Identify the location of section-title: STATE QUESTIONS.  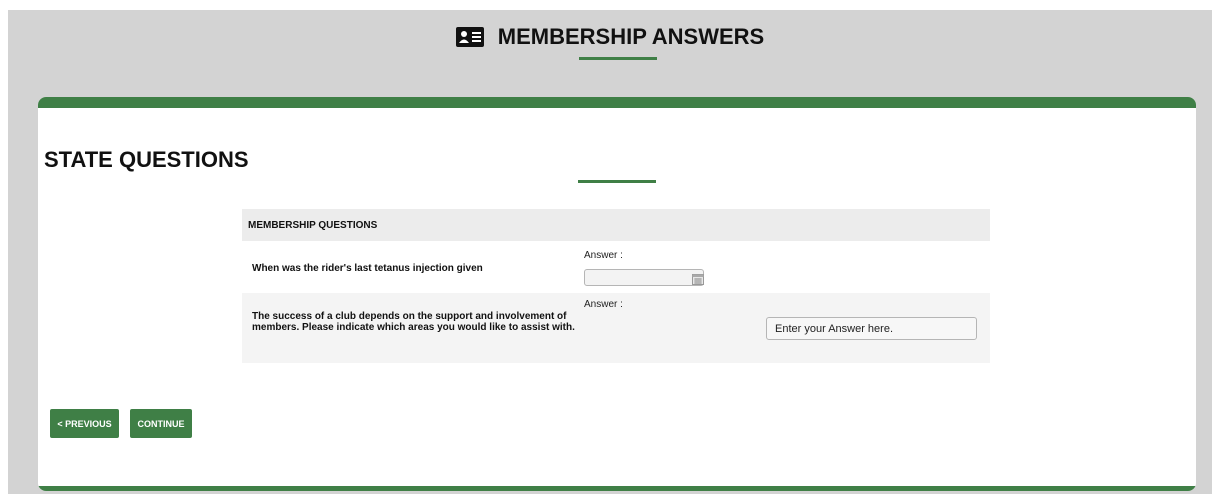
(146, 159).